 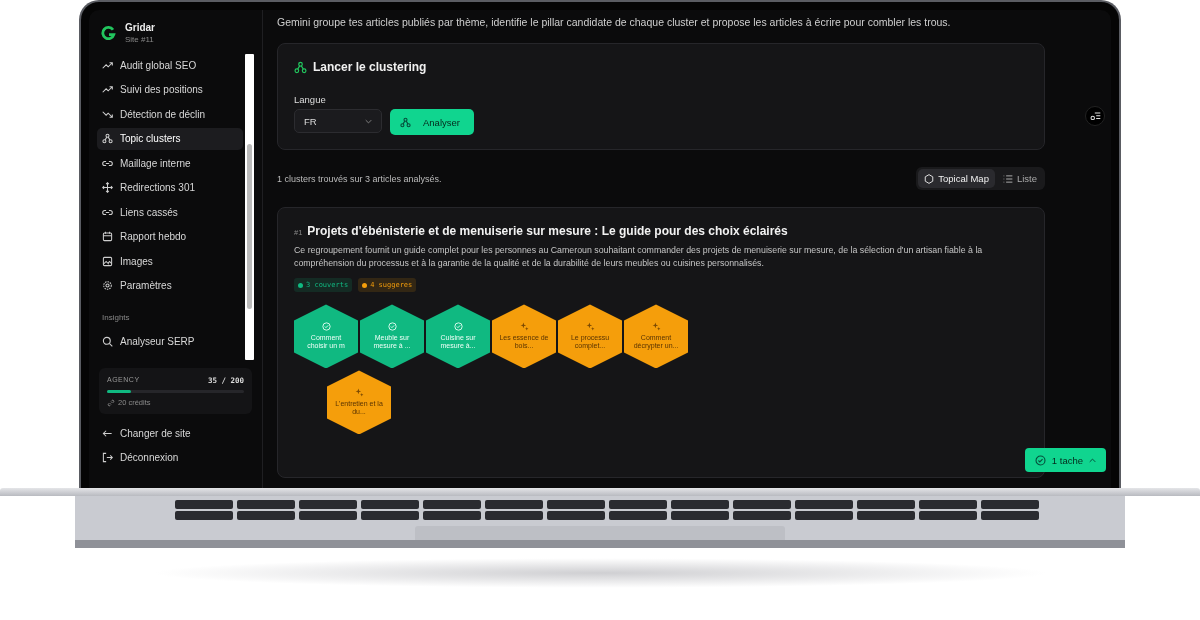 What do you see at coordinates (432, 122) in the screenshot?
I see `analyse-button: Analyser` at bounding box center [432, 122].